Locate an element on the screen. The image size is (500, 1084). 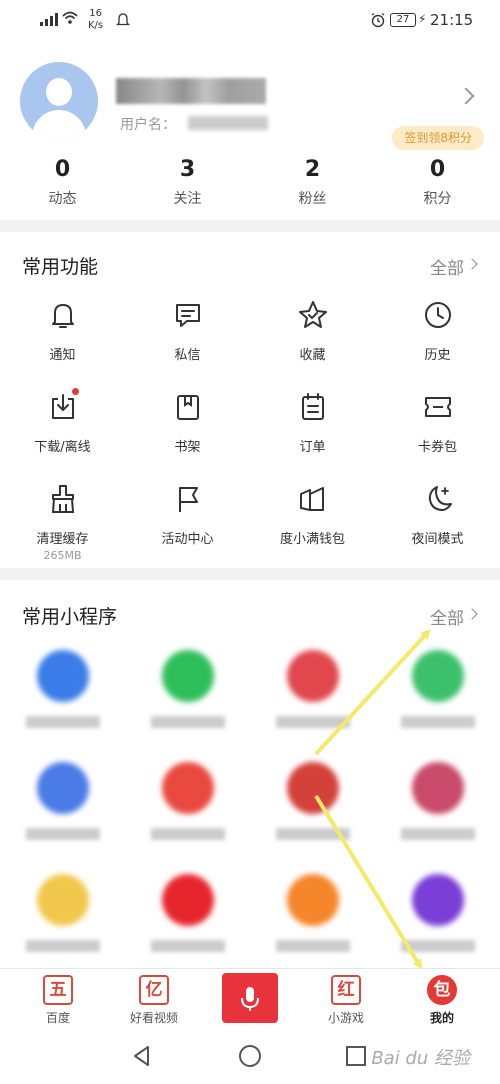
stat-points: 0 积分 is located at coordinates (437, 182).